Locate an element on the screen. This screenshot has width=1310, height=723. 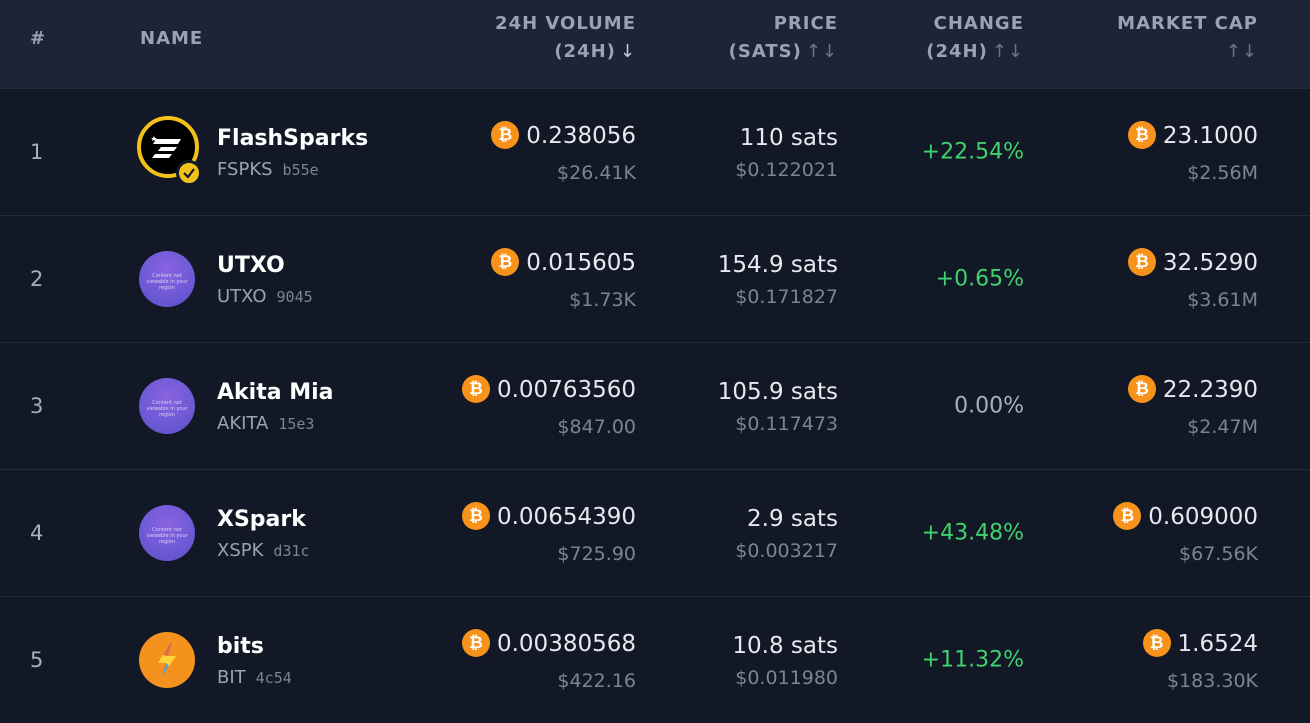
change-24h: 0.00% is located at coordinates (989, 406).